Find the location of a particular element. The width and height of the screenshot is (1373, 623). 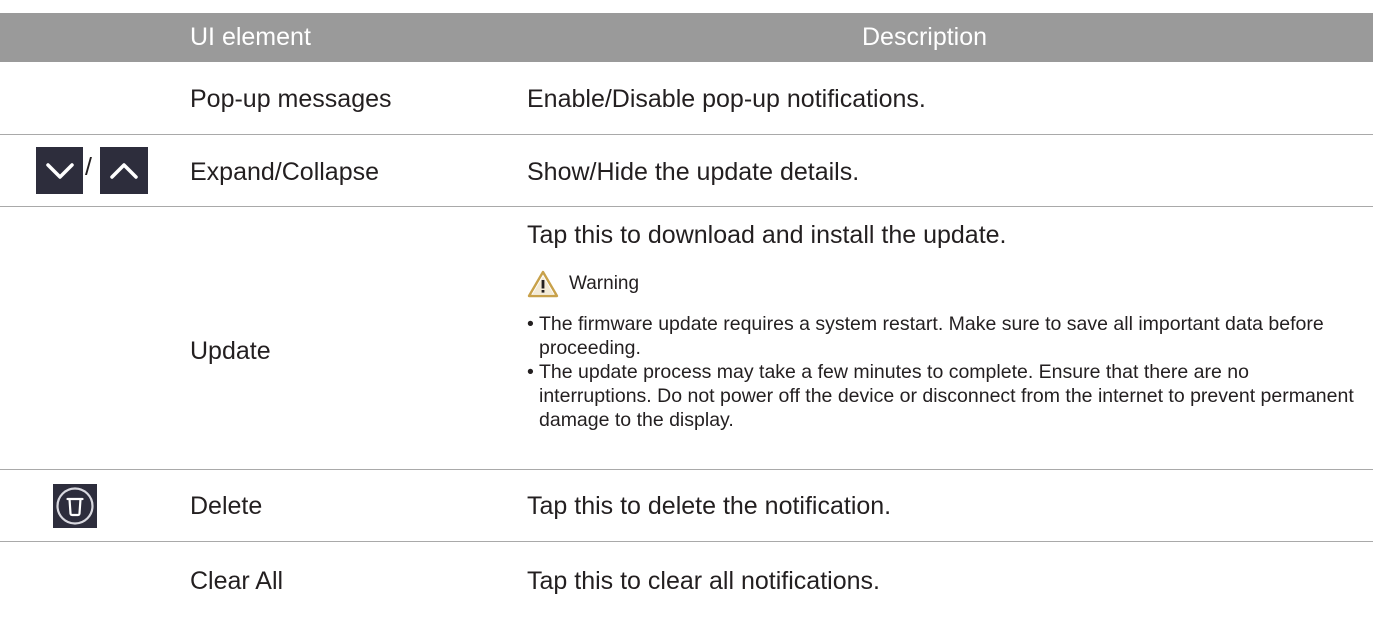

chevron-down-icon is located at coordinates (59, 170).